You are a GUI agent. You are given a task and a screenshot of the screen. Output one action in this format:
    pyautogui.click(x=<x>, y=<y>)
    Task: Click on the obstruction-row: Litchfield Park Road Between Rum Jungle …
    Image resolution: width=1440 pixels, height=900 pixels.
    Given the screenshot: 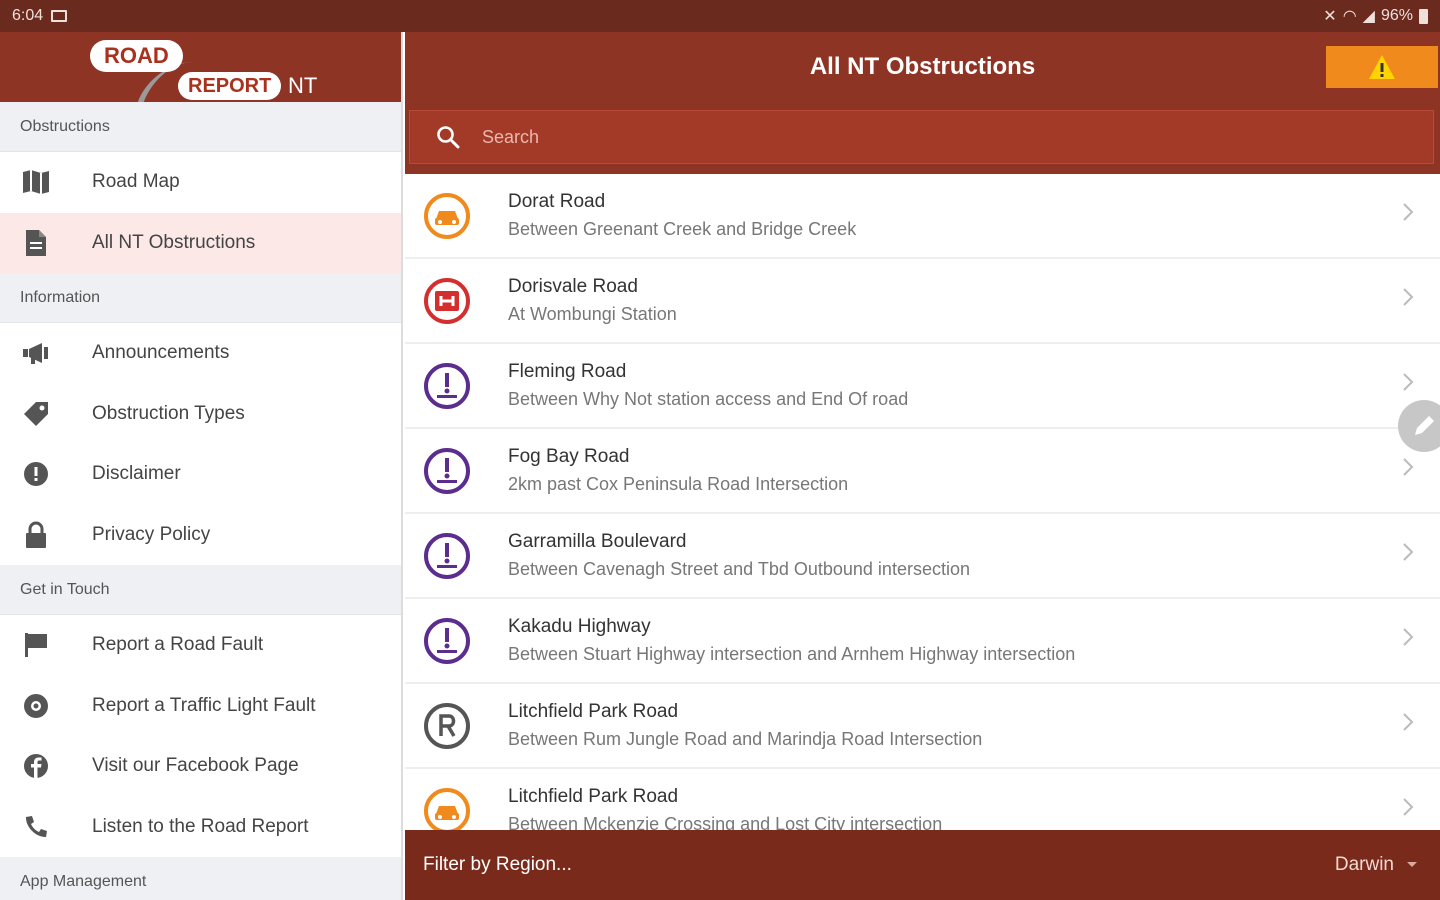 What is the action you would take?
    pyautogui.click(x=922, y=726)
    